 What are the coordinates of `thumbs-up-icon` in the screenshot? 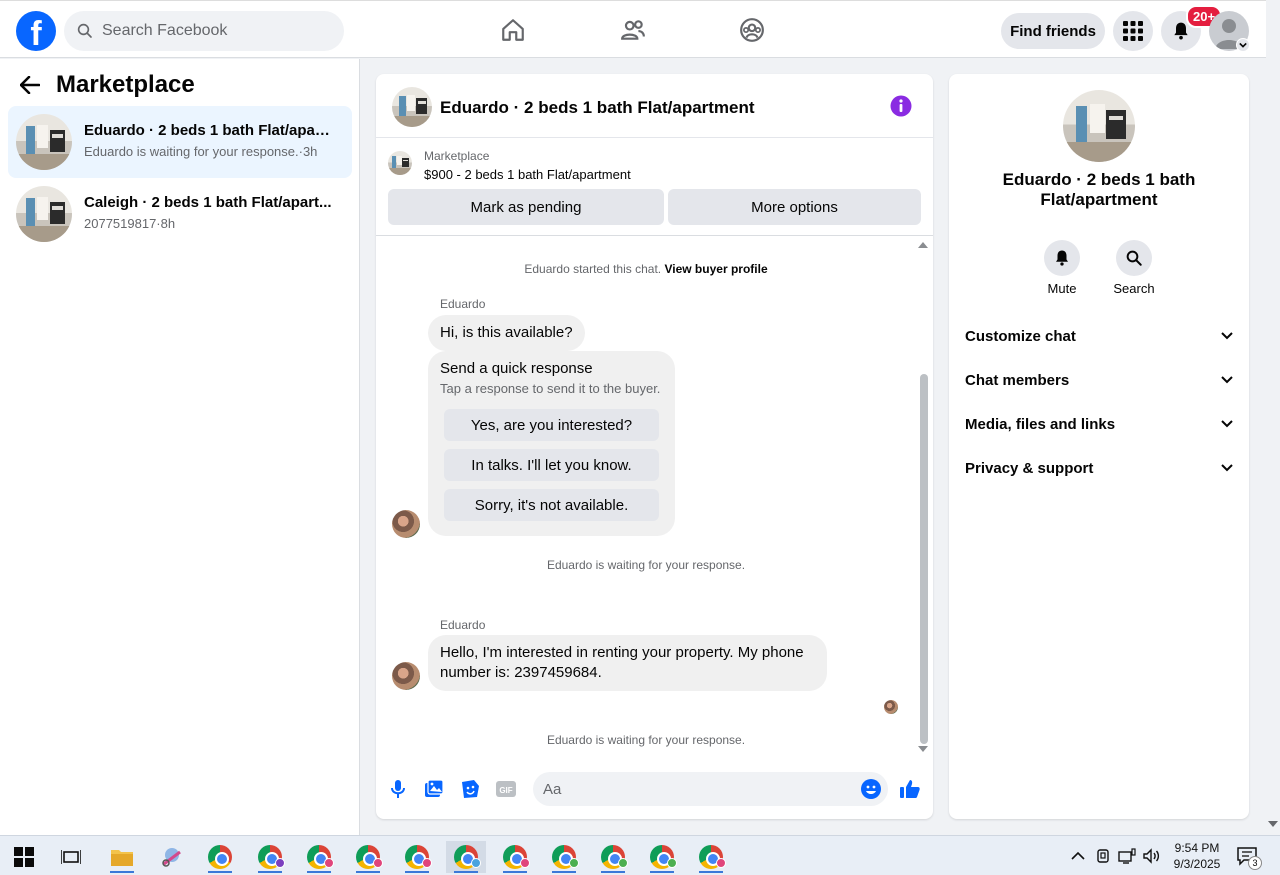 It's located at (910, 789).